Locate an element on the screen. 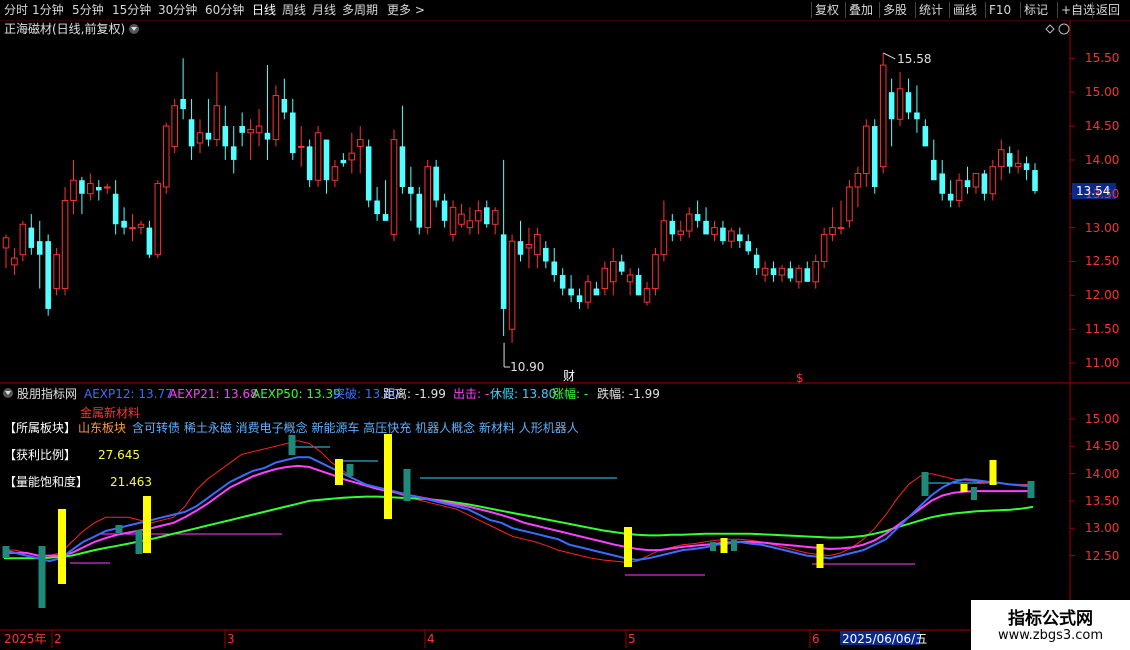  sector-title: 【所属板块】 is located at coordinates (40, 428).